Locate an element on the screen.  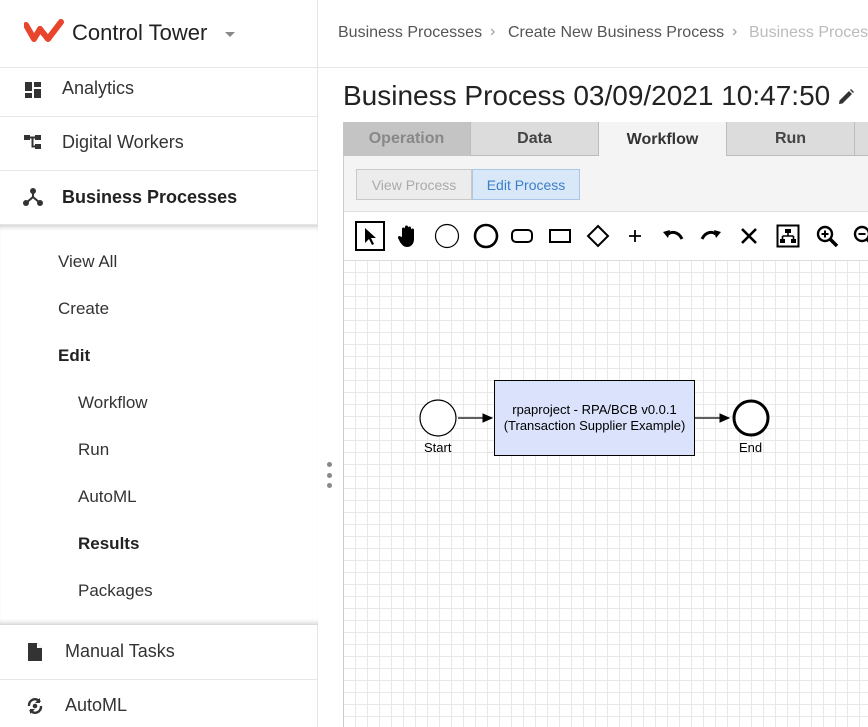
submenu-item-create: Create is located at coordinates (83, 309).